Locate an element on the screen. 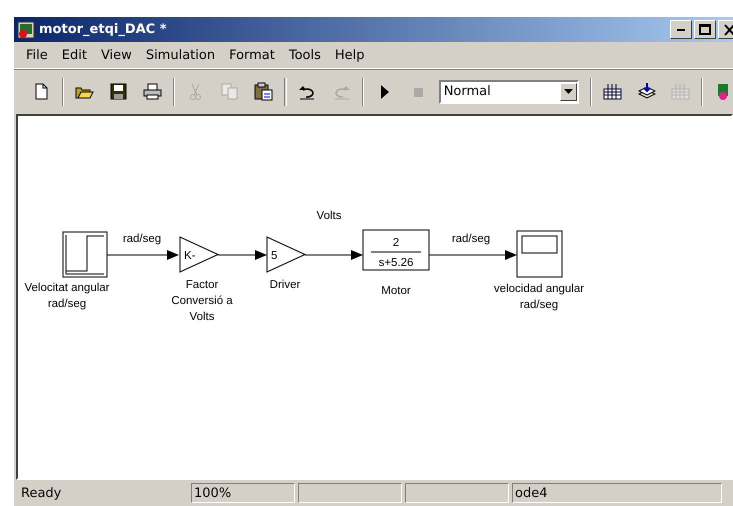  menu-item: View is located at coordinates (117, 55).